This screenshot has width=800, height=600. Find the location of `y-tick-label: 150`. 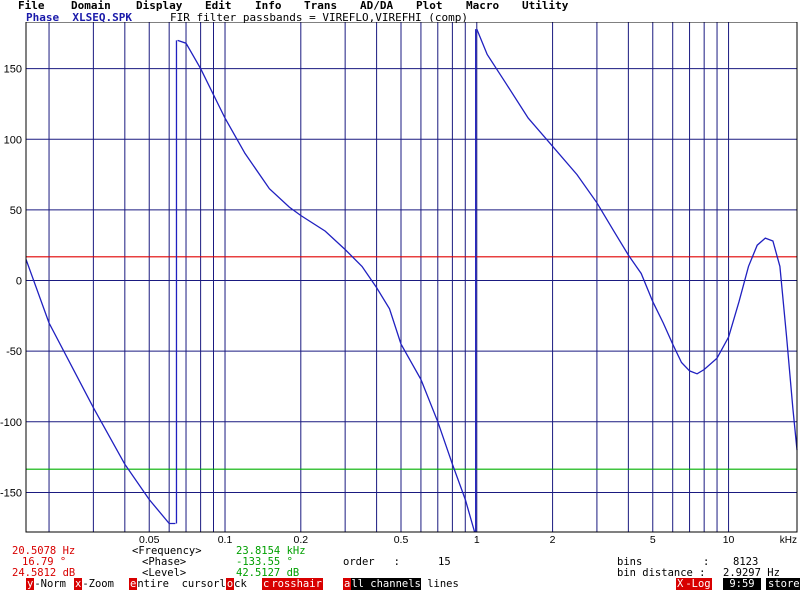

y-tick-label: 150 is located at coordinates (13, 70).